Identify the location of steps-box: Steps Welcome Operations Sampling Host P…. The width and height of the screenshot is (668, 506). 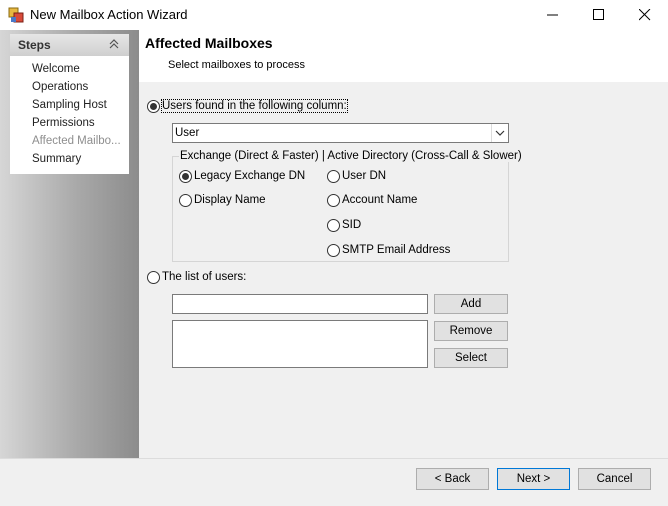
(69, 104).